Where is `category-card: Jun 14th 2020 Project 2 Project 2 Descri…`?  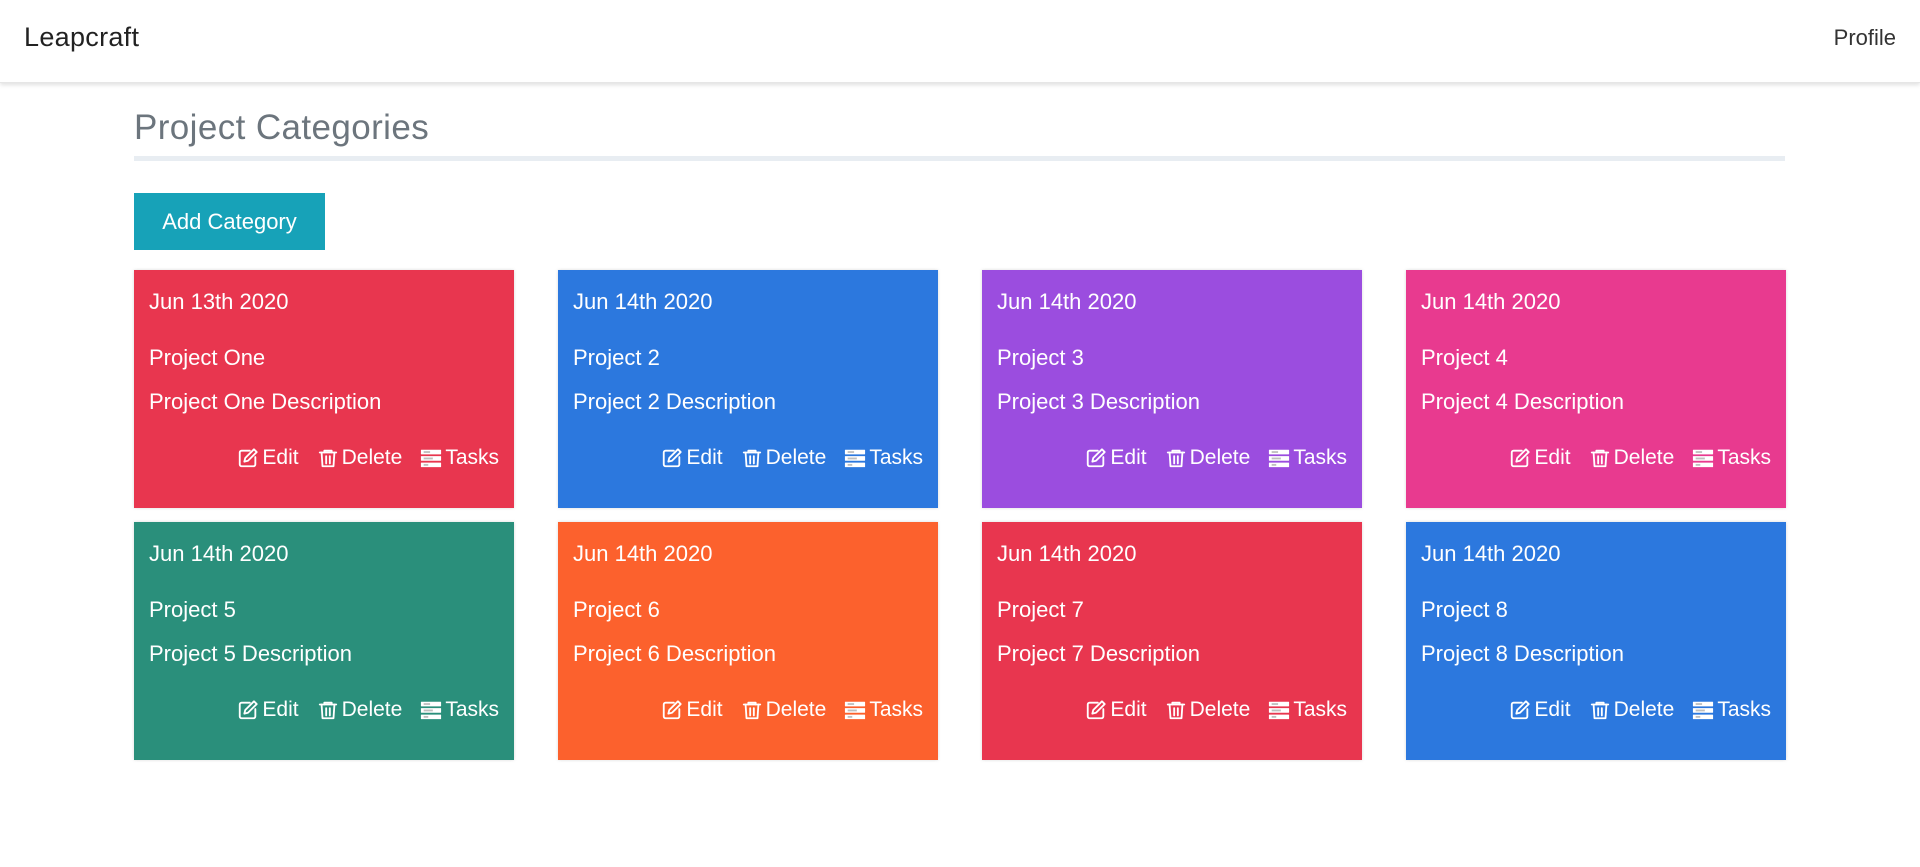 category-card: Jun 14th 2020 Project 2 Project 2 Descri… is located at coordinates (748, 389).